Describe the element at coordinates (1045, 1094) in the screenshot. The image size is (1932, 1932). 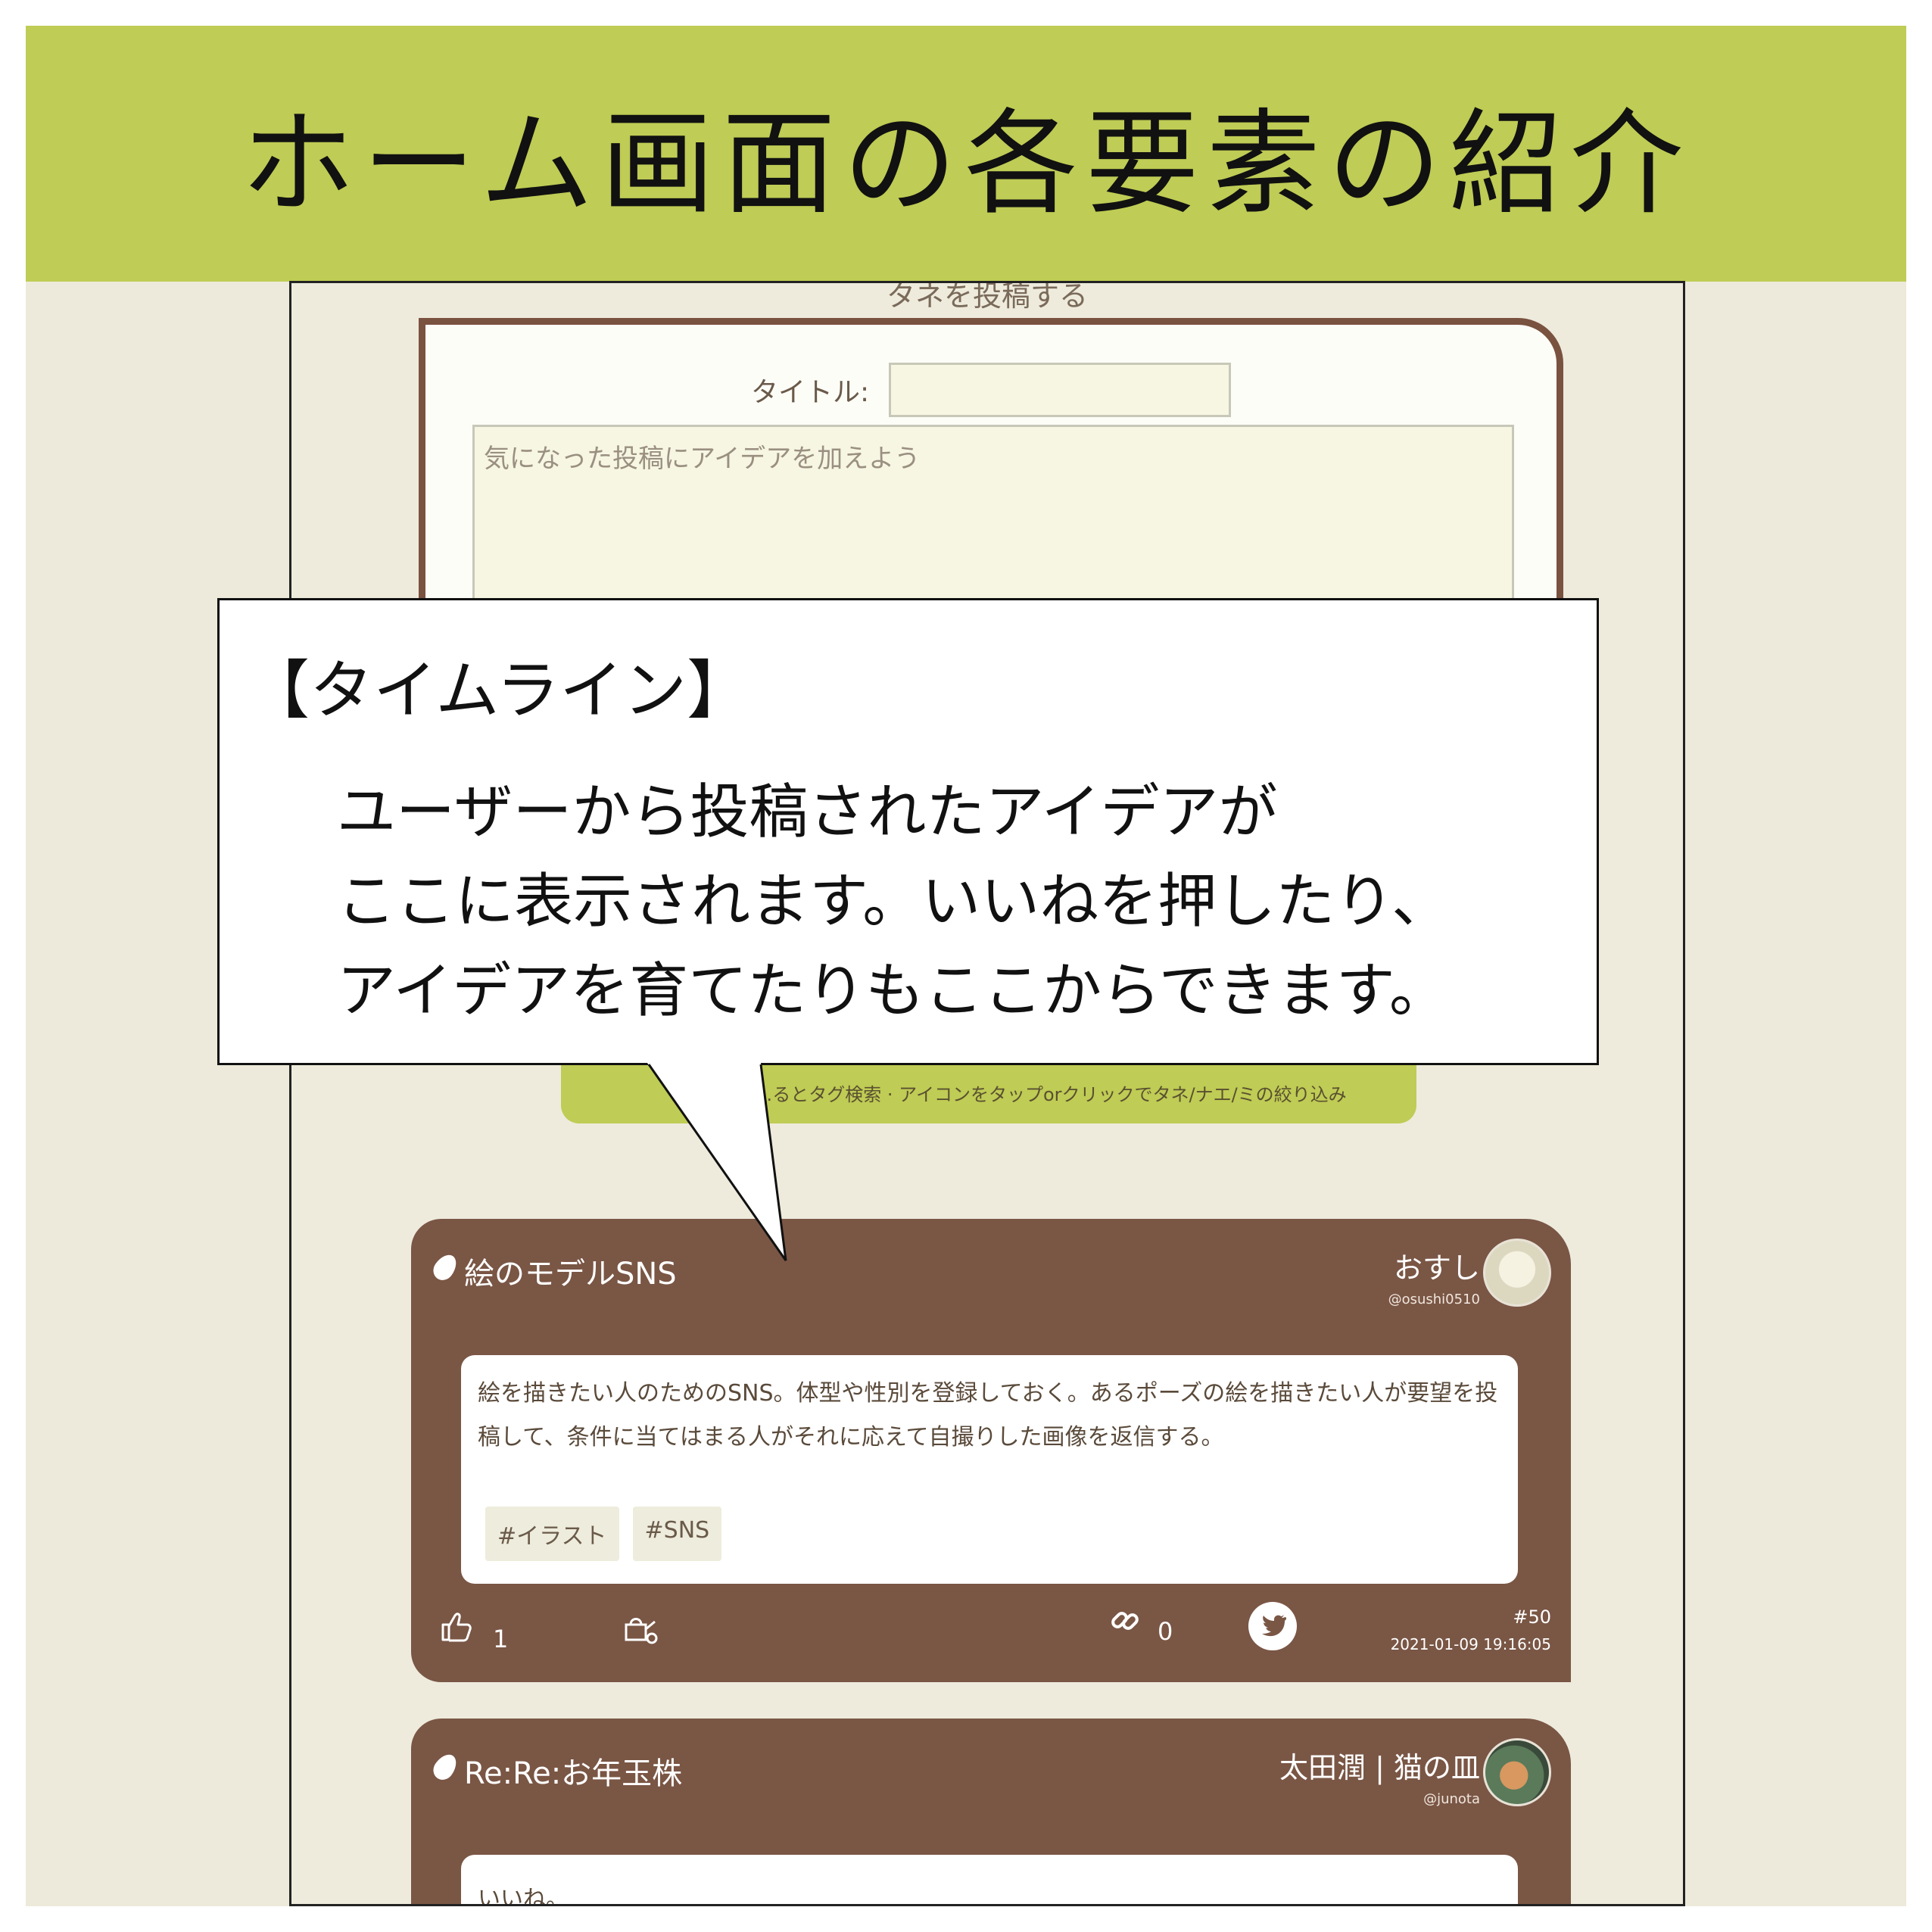
I see `tag-search-hint: · …るとタグ検索 · アイコンをタップorクリックでタネ/ナエ/ミの絞り込み` at that location.